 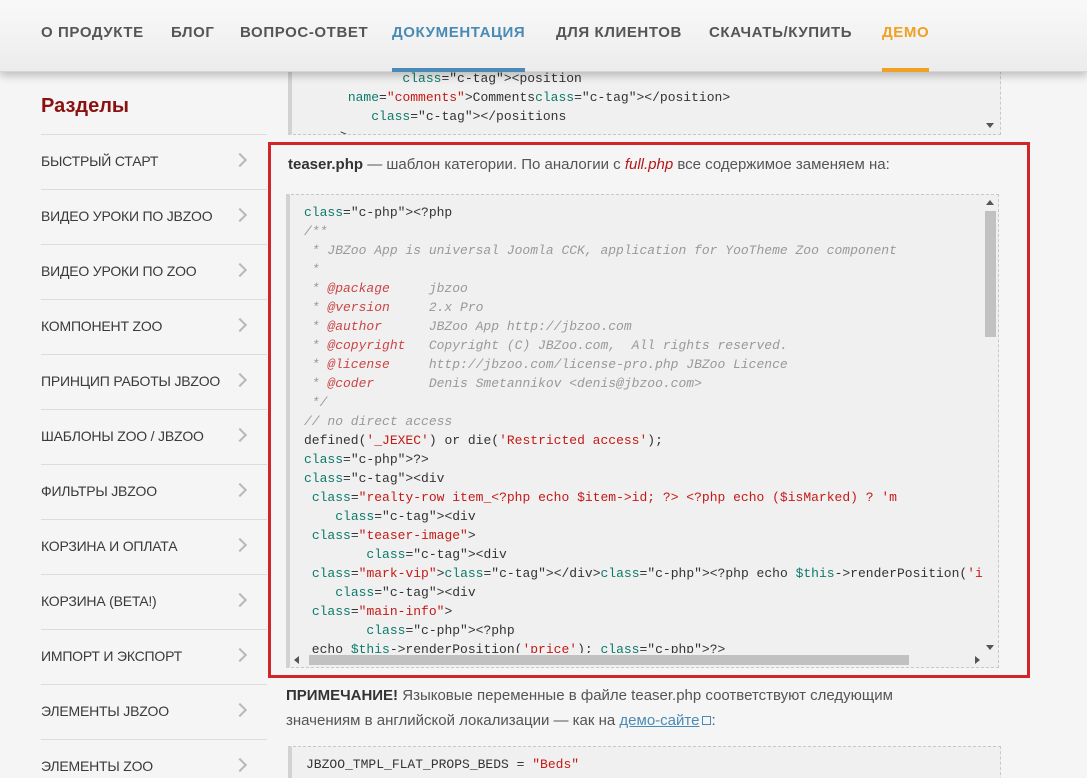 I want to click on nav-item-blog: БЛОГ, so click(x=193, y=36).